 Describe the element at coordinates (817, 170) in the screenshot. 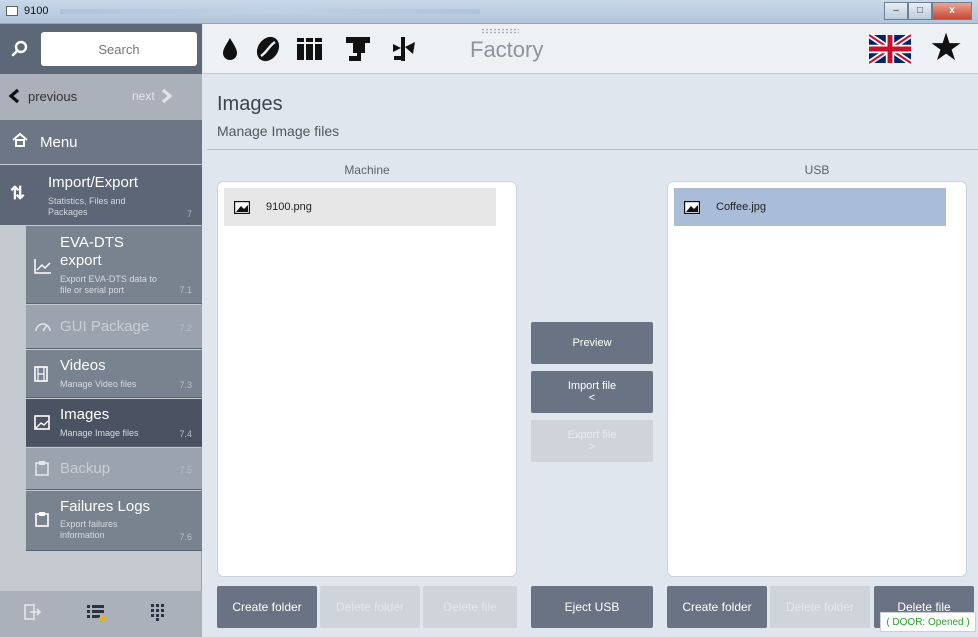

I see `usb-header: USB` at that location.